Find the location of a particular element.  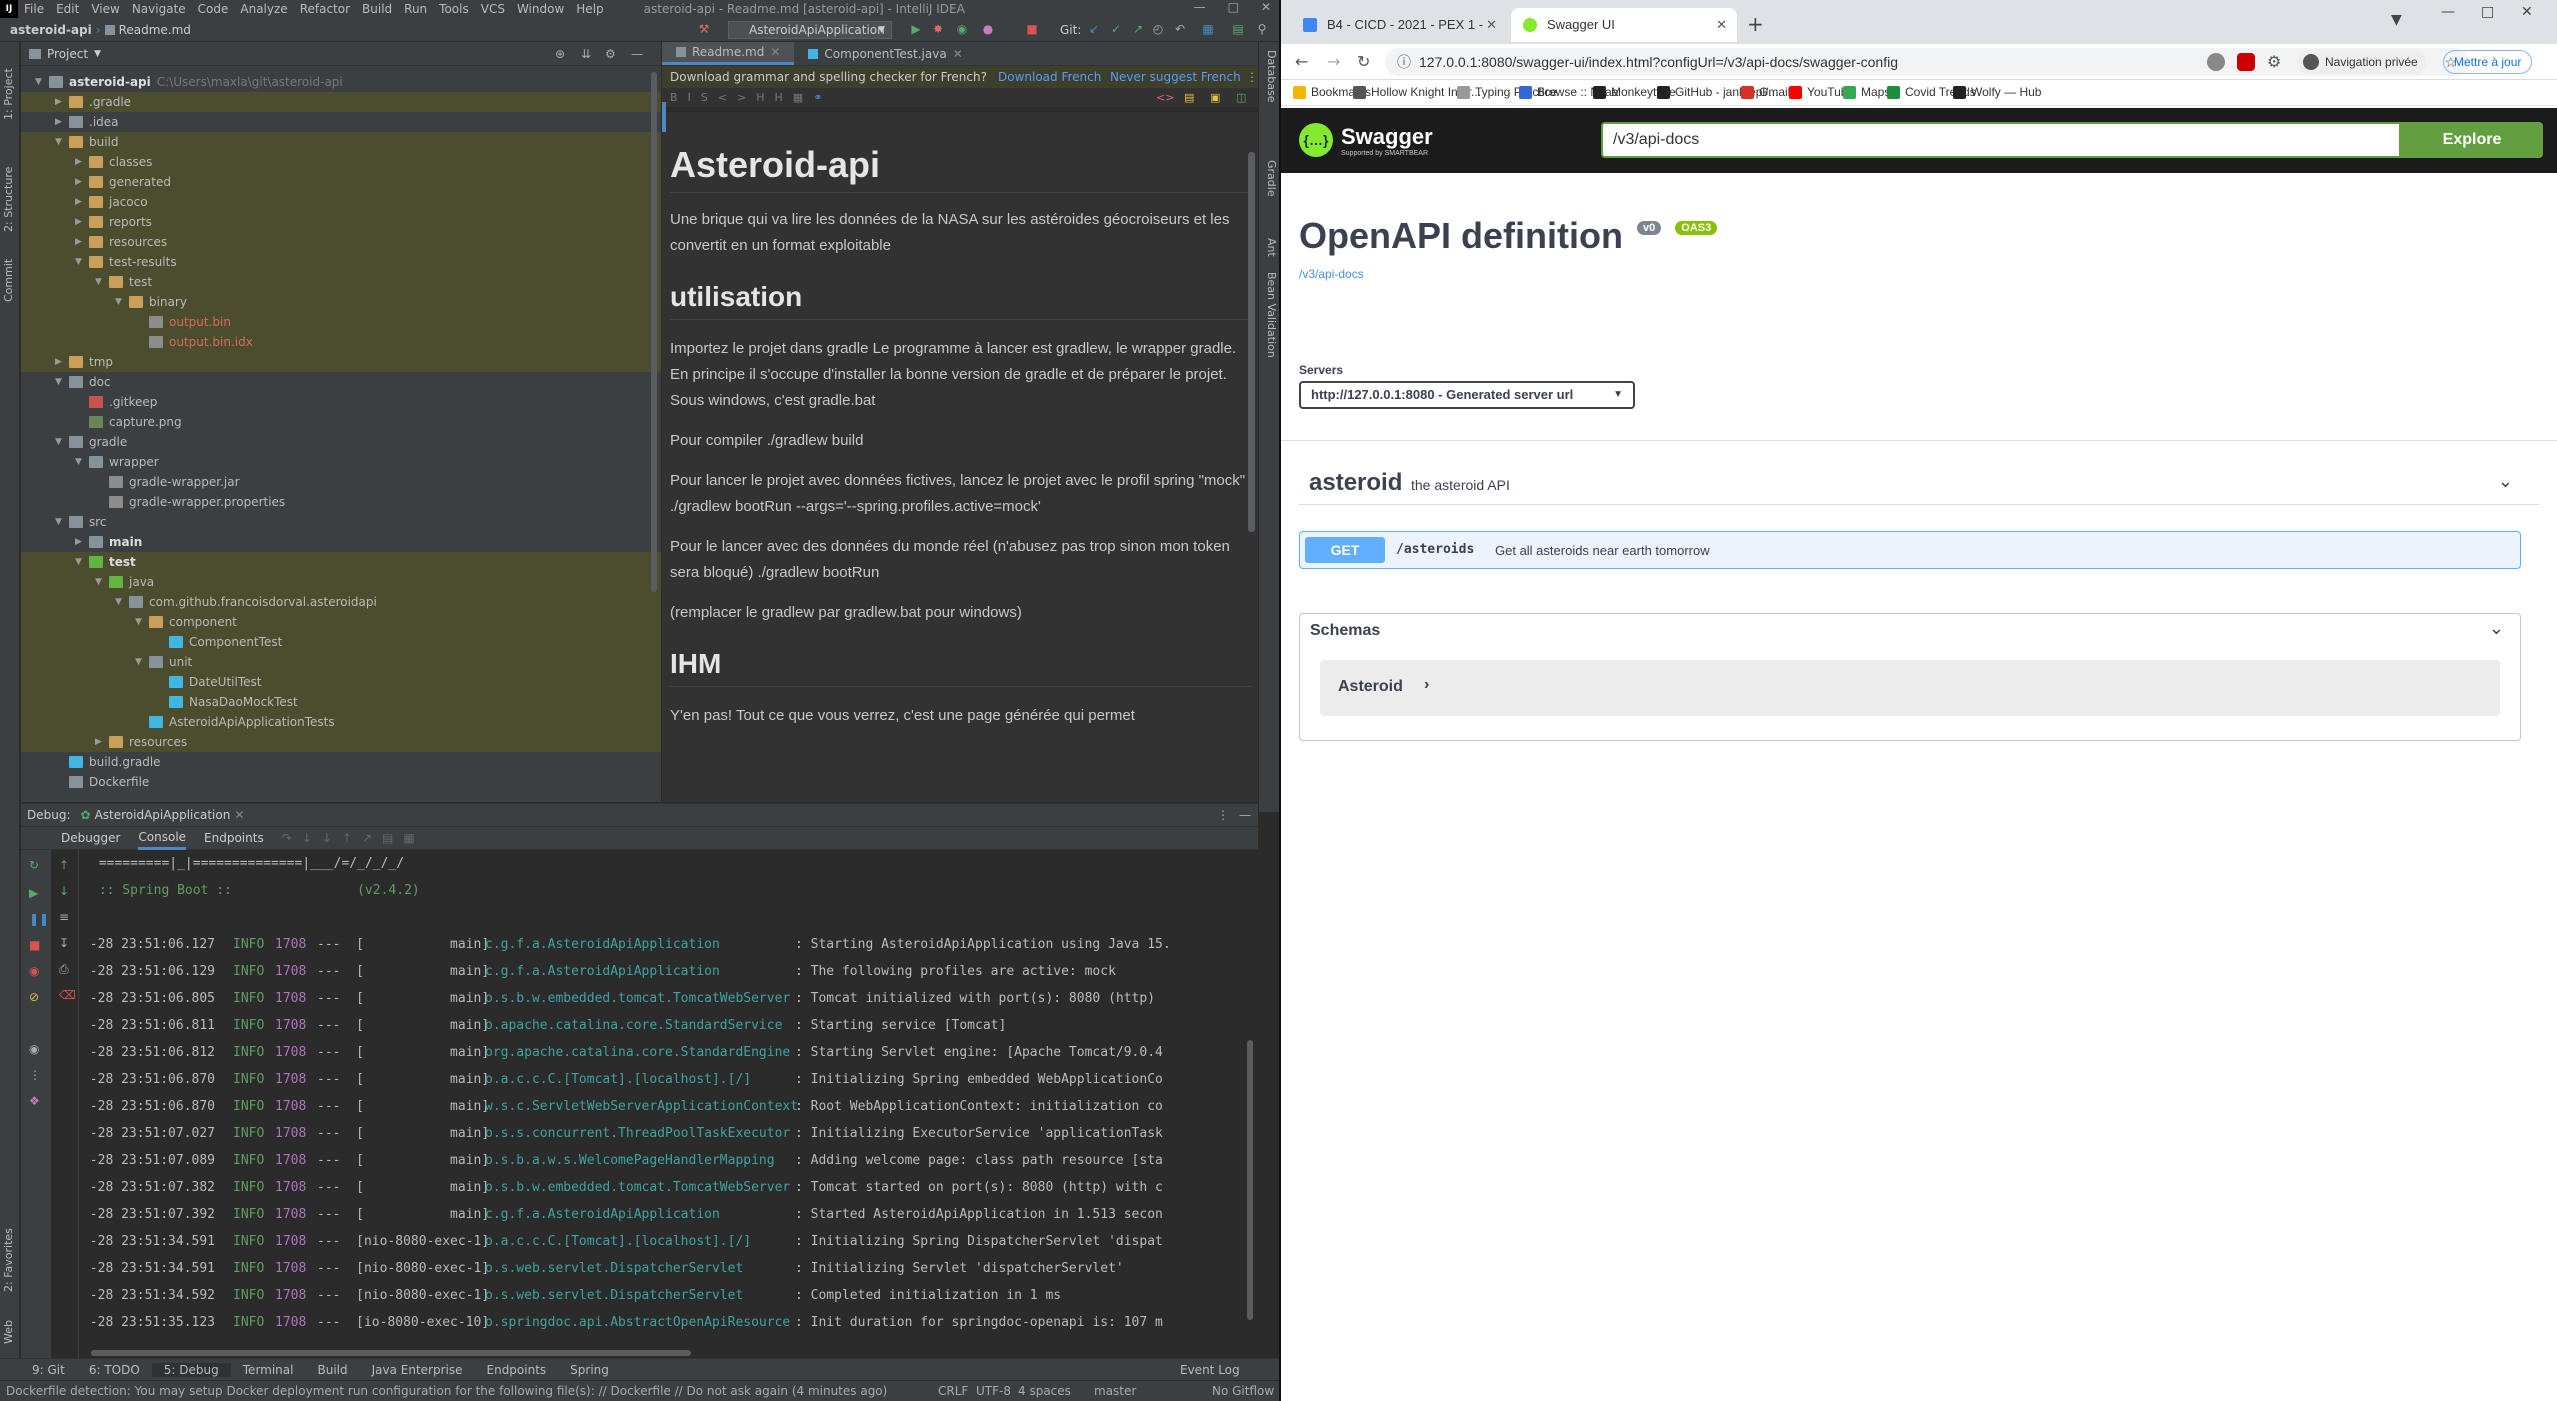

tab-debugger: Debugger is located at coordinates (90, 838).